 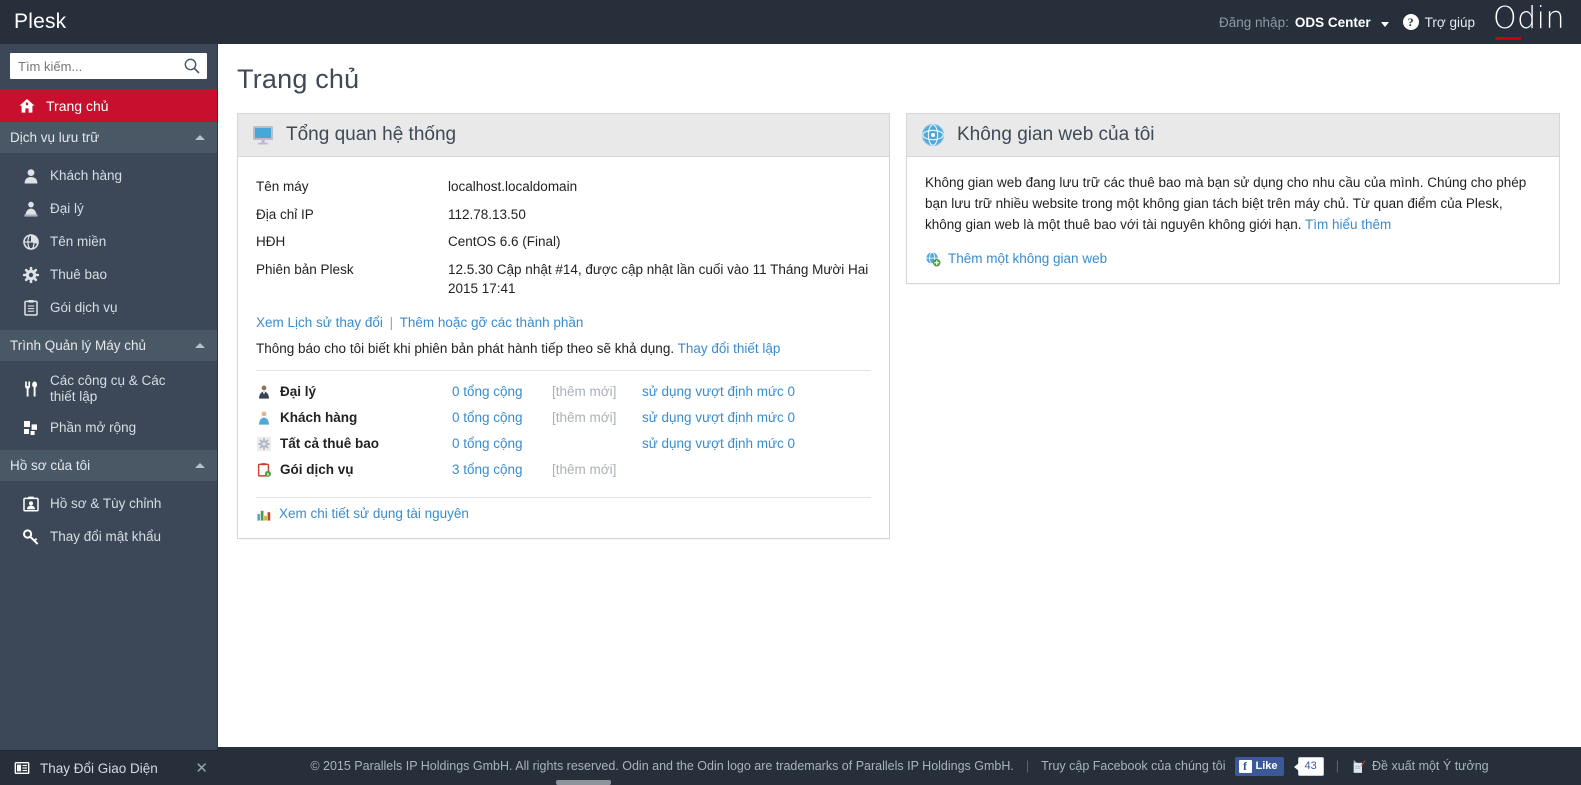 What do you see at coordinates (79, 274) in the screenshot?
I see `sidebar-item-subscriptions-label: Thuê bao` at bounding box center [79, 274].